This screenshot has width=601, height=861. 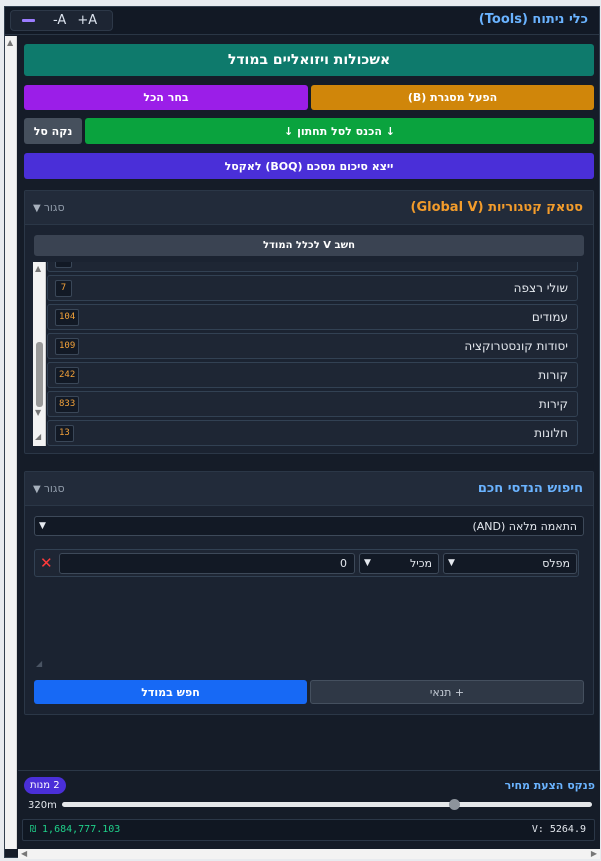 What do you see at coordinates (166, 97) in the screenshot?
I see `select-all-button: בחר הכל` at bounding box center [166, 97].